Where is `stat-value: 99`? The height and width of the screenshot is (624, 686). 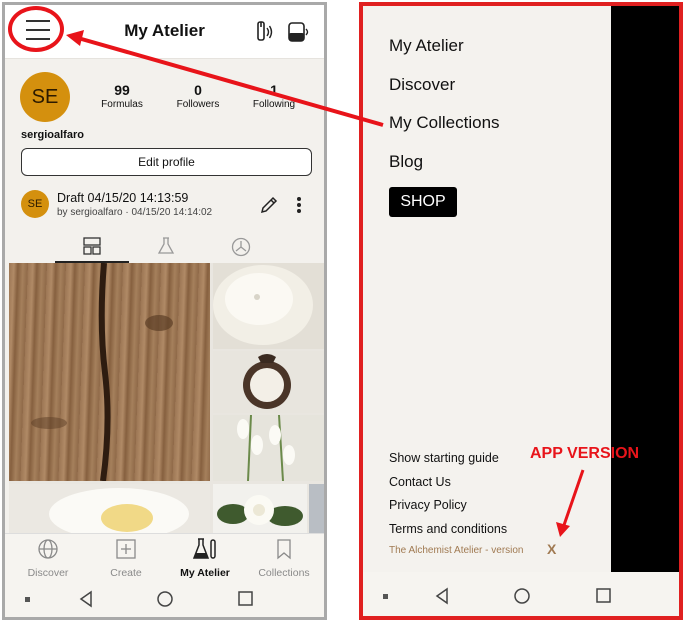 stat-value: 99 is located at coordinates (122, 90).